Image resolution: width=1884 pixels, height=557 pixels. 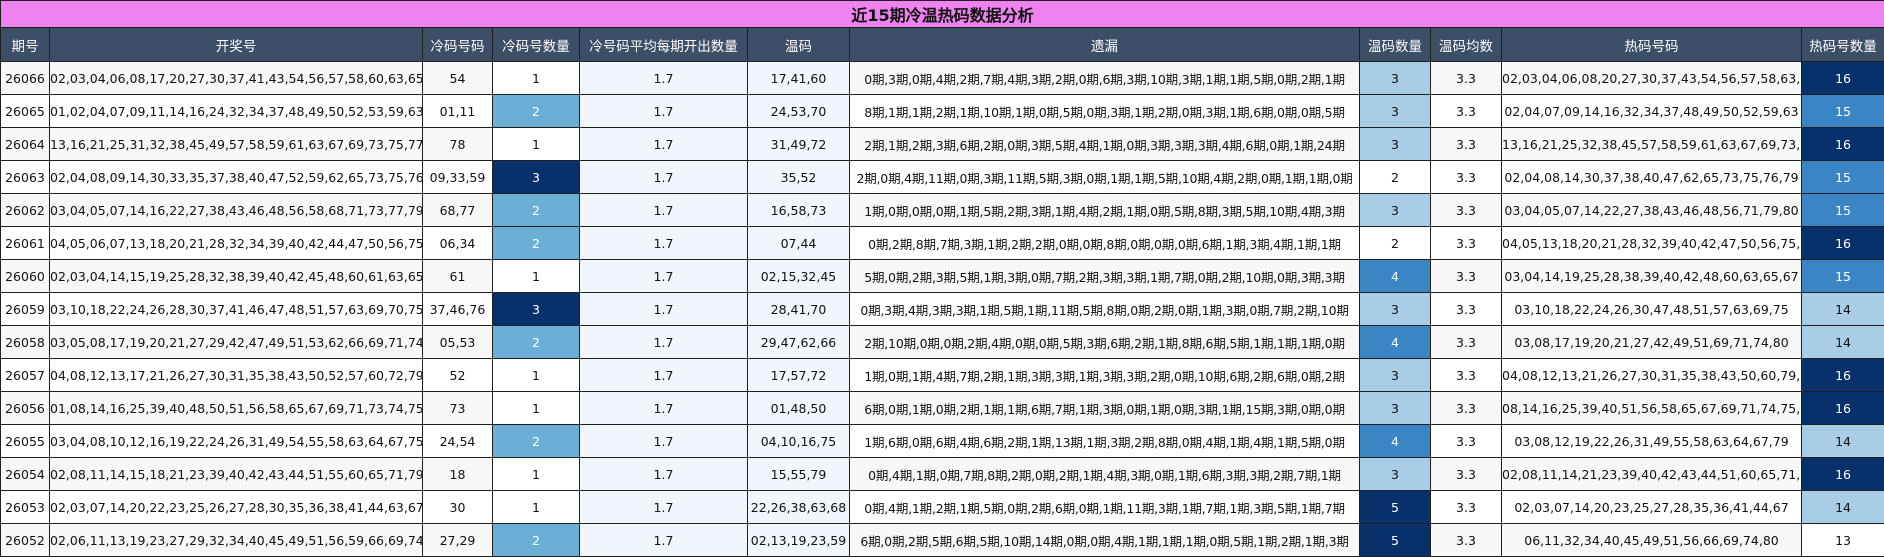 What do you see at coordinates (1651, 540) in the screenshot?
I see `cell-hot-numbers: 06,11,32,34,40,45,49,51,56,66,69,74,80` at bounding box center [1651, 540].